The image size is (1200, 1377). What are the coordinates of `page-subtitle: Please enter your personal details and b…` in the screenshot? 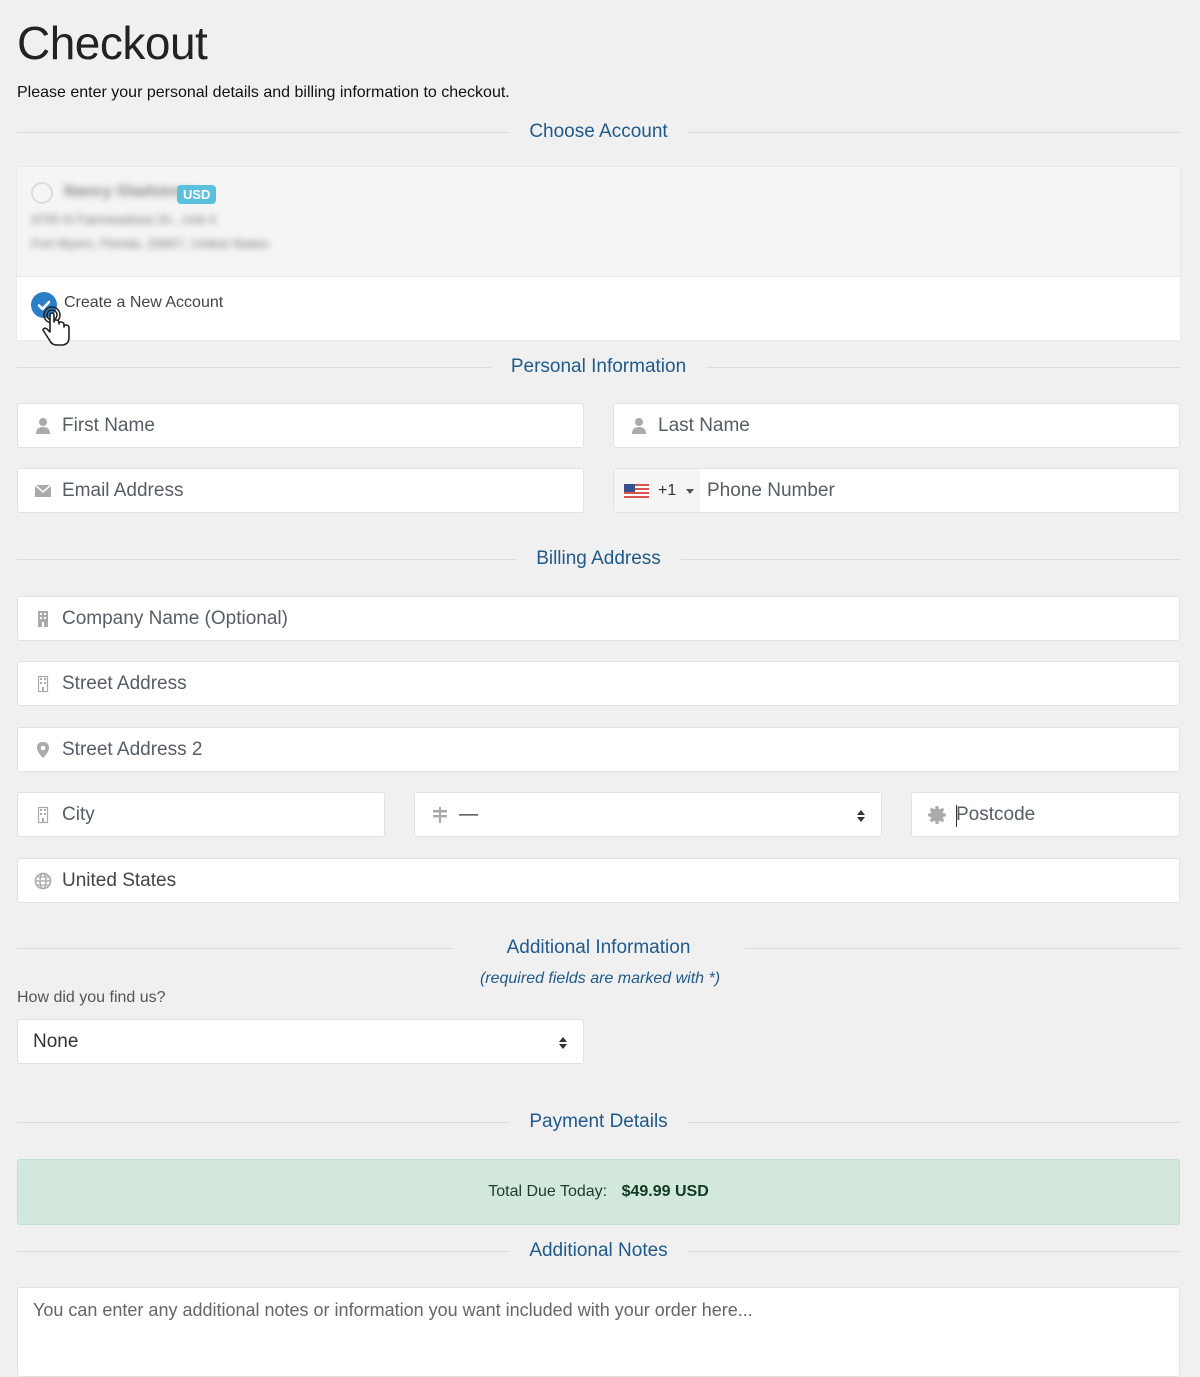 It's located at (263, 92).